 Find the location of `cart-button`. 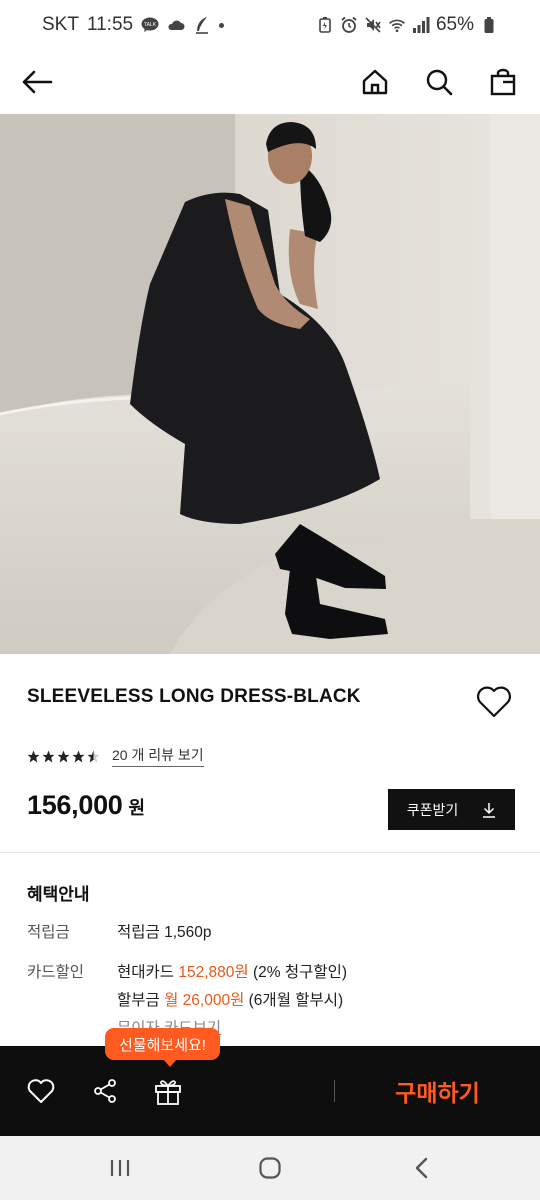

cart-button is located at coordinates (503, 82).